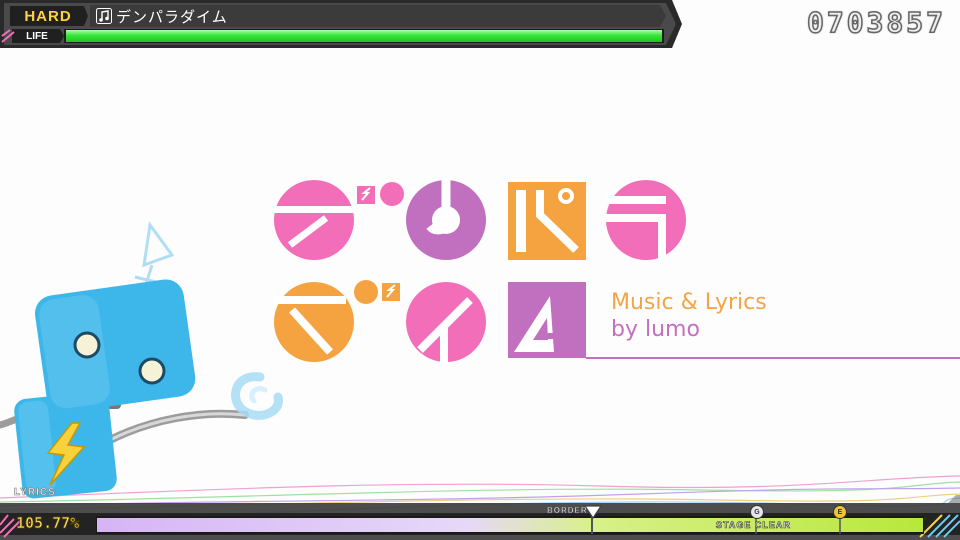  What do you see at coordinates (711, 316) in the screenshot?
I see `song-credit: Music & Lyrics by lumo` at bounding box center [711, 316].